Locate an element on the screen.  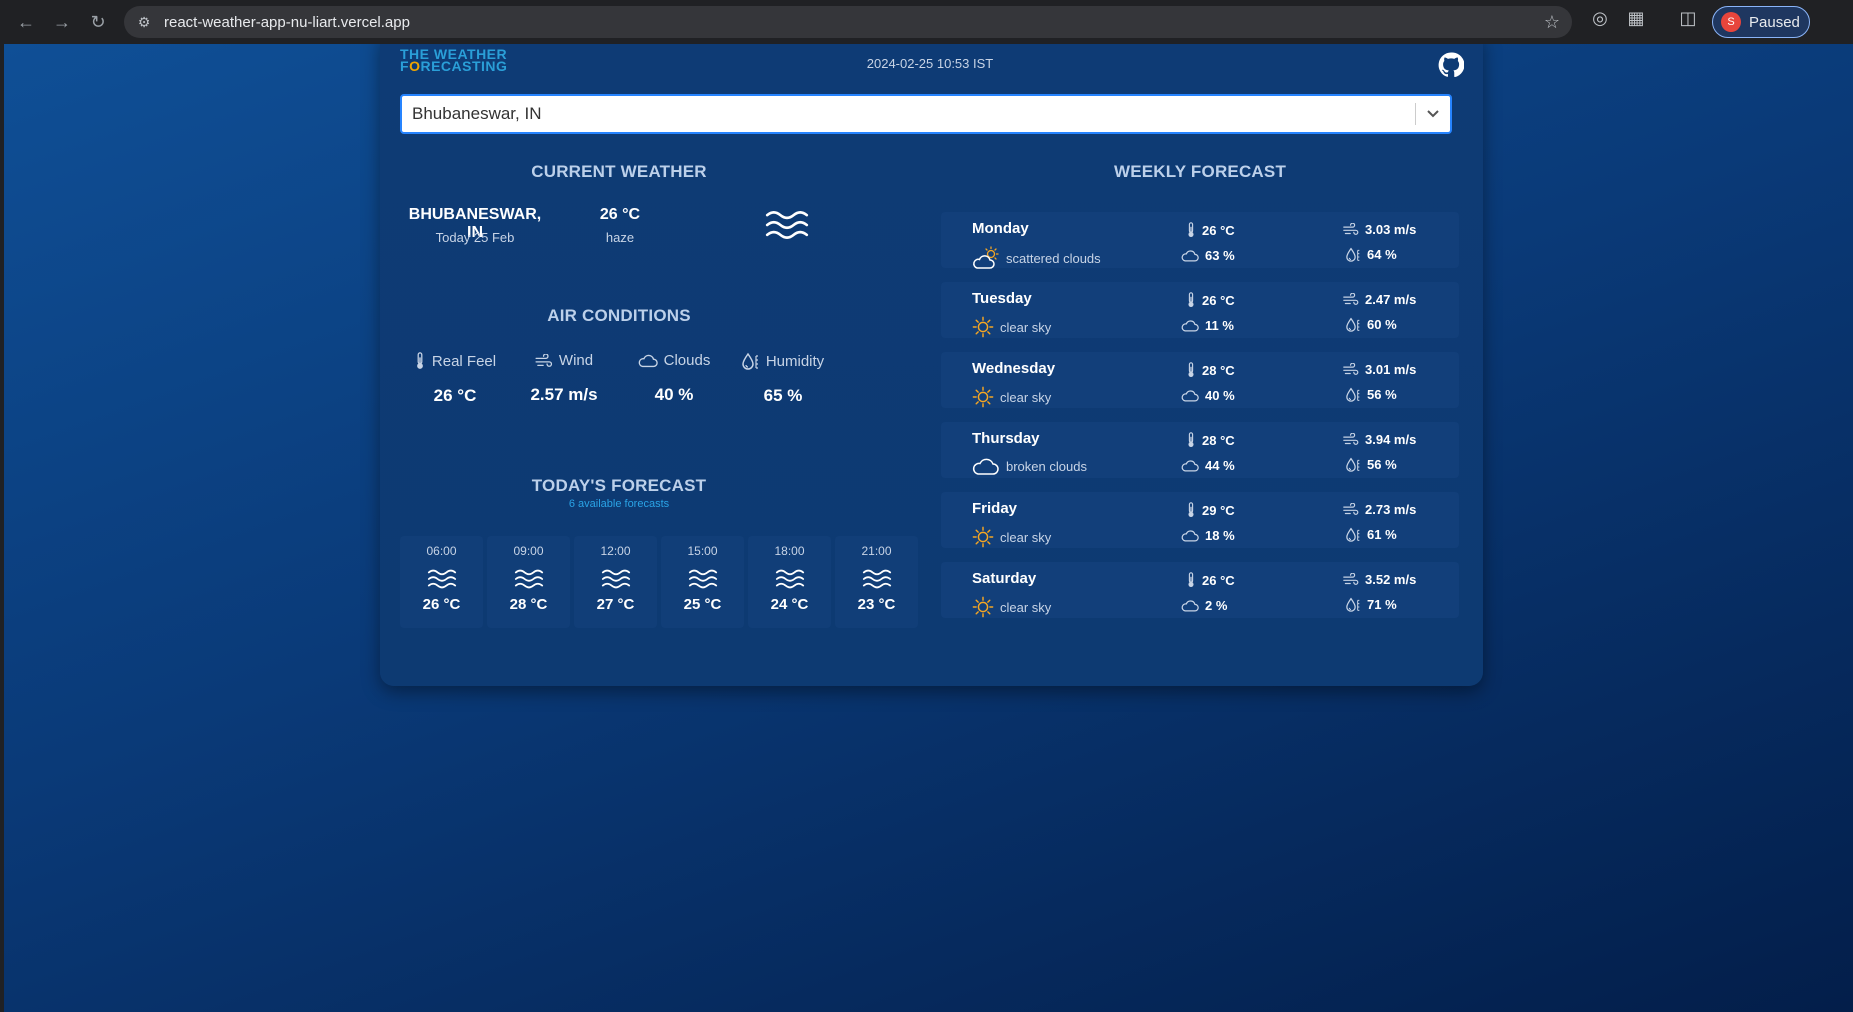
chevron-down-icon is located at coordinates (1433, 114).